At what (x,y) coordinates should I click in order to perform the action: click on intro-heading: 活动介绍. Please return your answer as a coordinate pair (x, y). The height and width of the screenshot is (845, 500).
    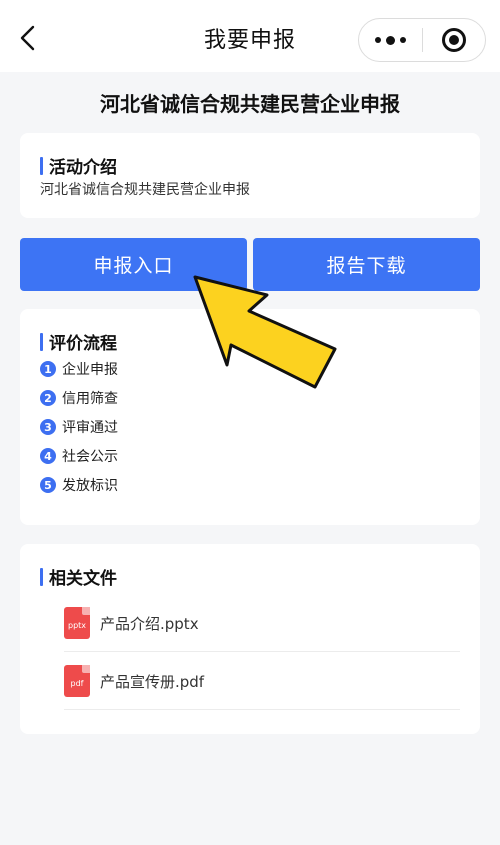
    Looking at the image, I should click on (78, 165).